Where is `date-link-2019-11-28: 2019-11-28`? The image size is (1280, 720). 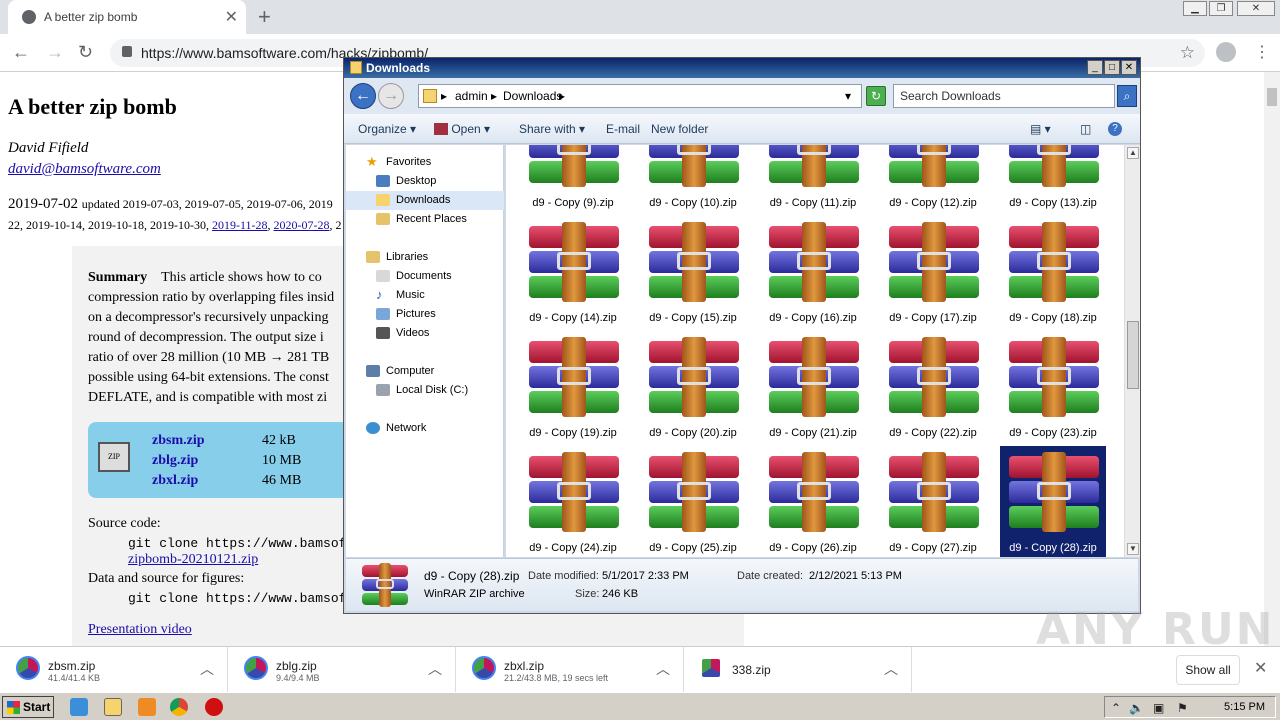
date-link-2019-11-28: 2019-11-28 is located at coordinates (240, 225).